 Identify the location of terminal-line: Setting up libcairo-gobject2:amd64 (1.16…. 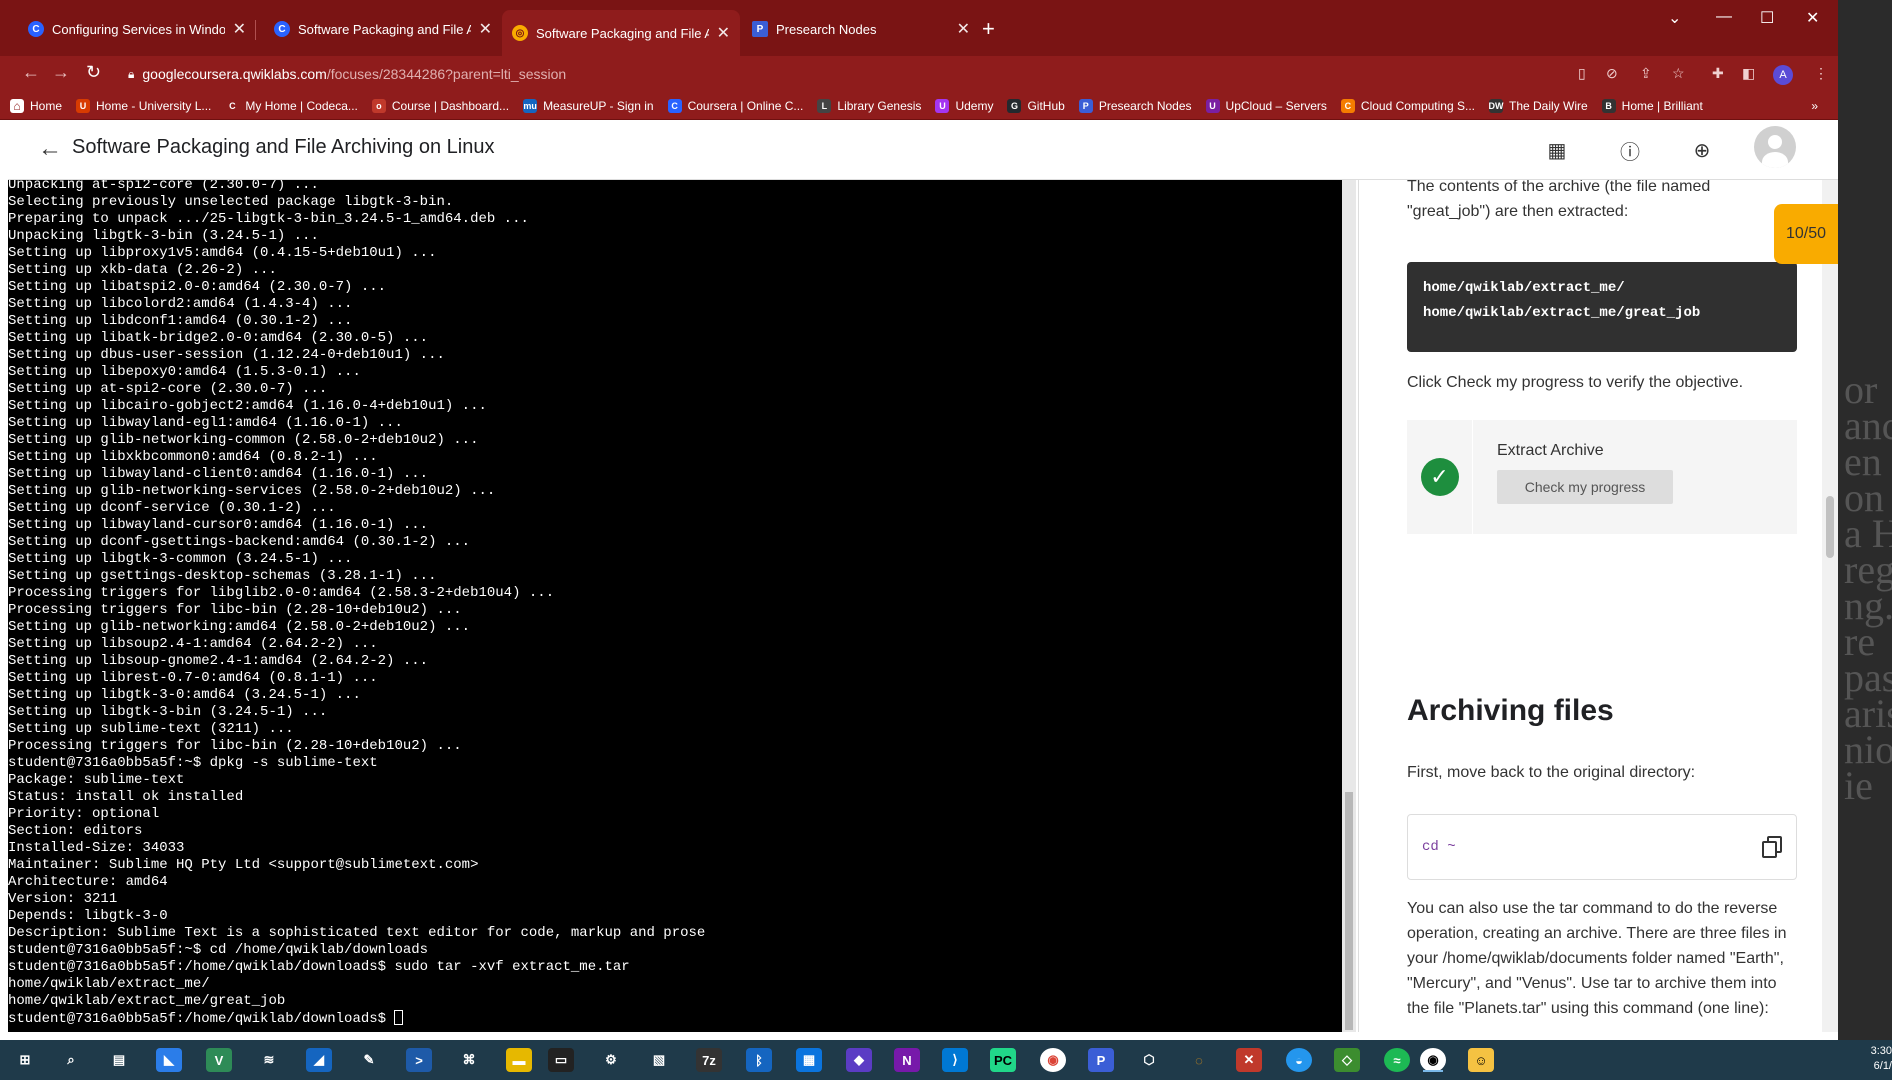
(247, 406).